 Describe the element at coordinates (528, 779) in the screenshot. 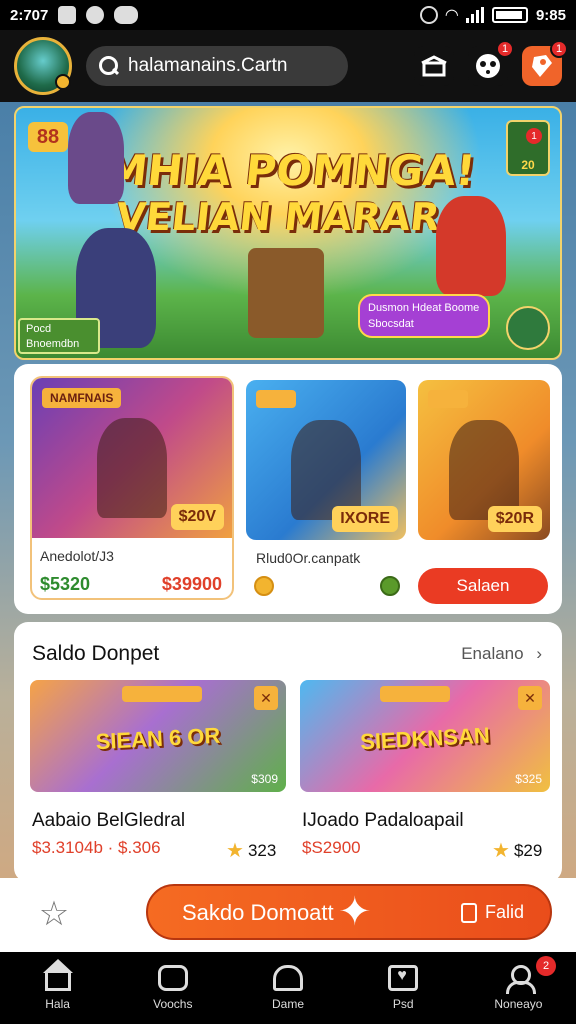

I see `tile-count-2: $325` at that location.